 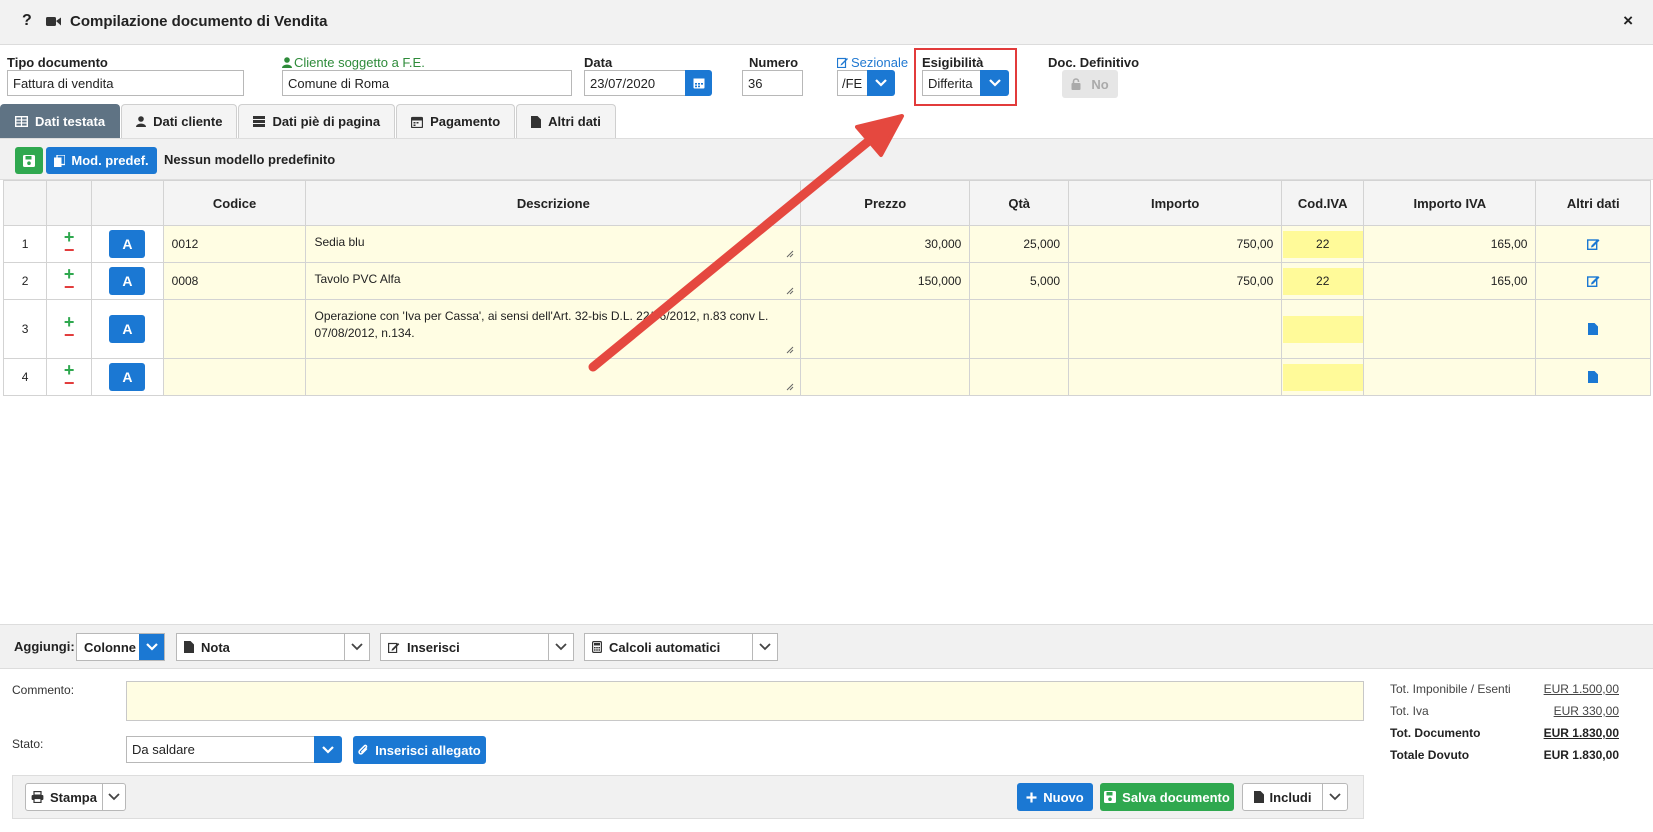 What do you see at coordinates (273, 647) in the screenshot?
I see `nota-select: Nota` at bounding box center [273, 647].